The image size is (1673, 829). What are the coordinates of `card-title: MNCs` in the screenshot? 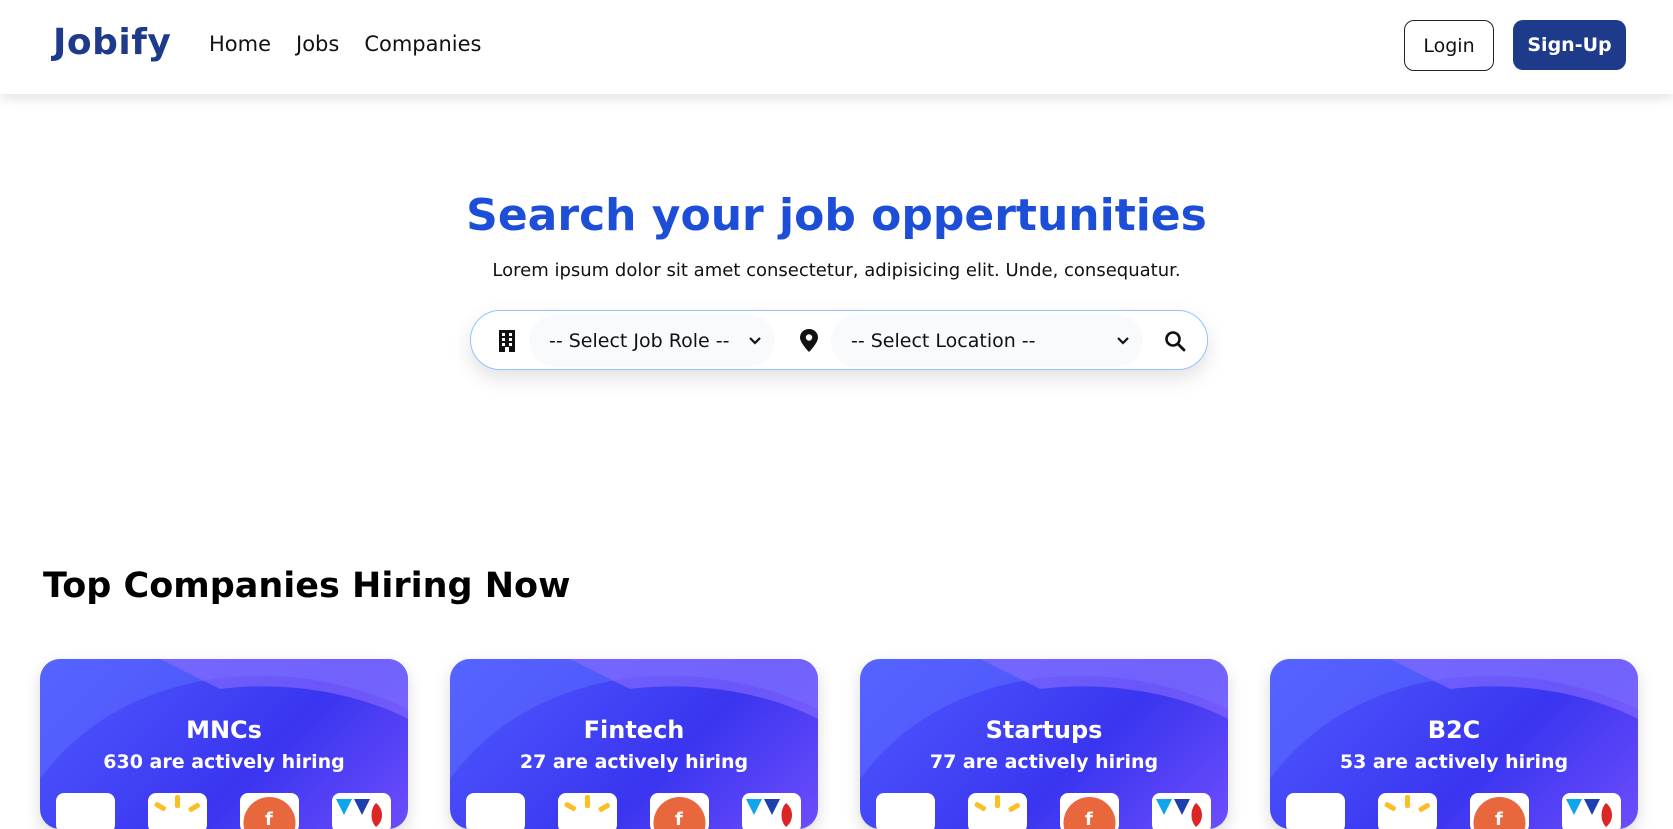 It's located at (224, 730).